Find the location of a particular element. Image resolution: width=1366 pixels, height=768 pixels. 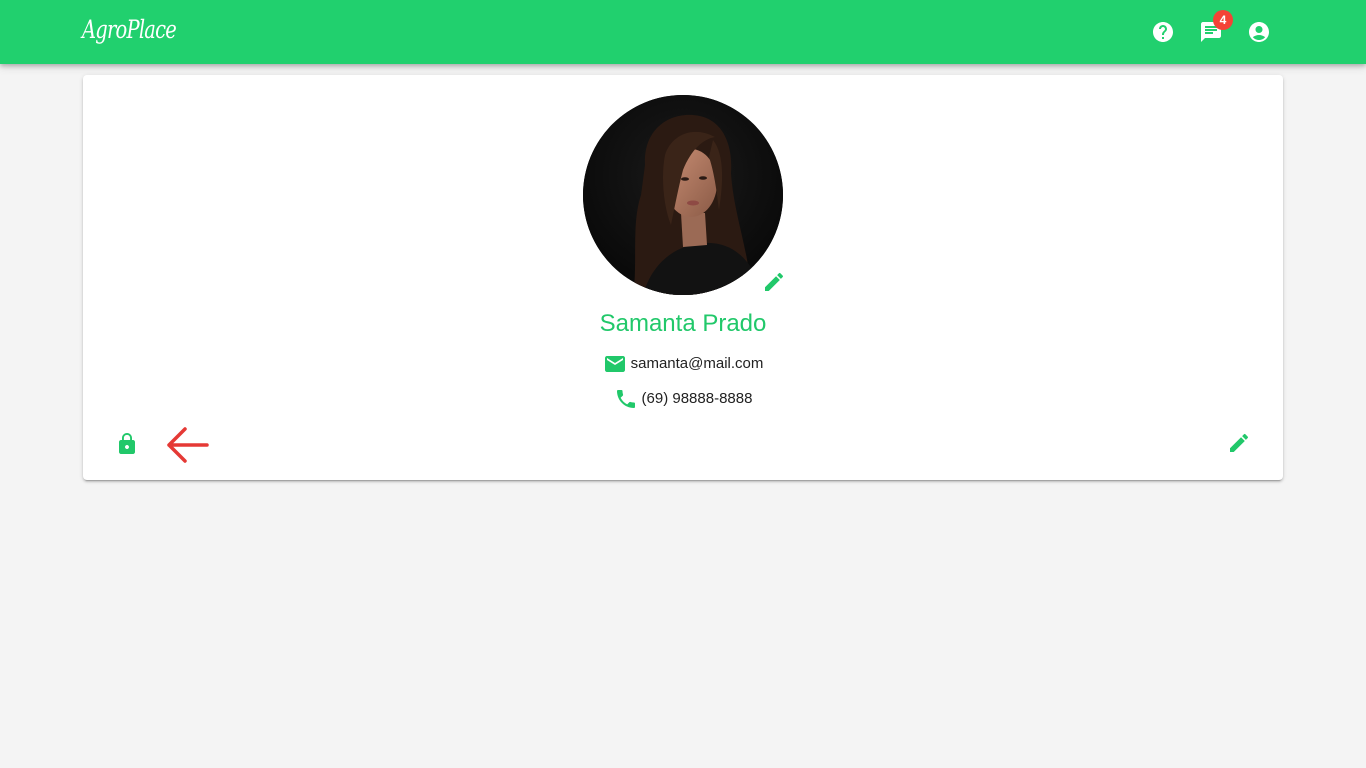

back-arrow-icon is located at coordinates (187, 445).